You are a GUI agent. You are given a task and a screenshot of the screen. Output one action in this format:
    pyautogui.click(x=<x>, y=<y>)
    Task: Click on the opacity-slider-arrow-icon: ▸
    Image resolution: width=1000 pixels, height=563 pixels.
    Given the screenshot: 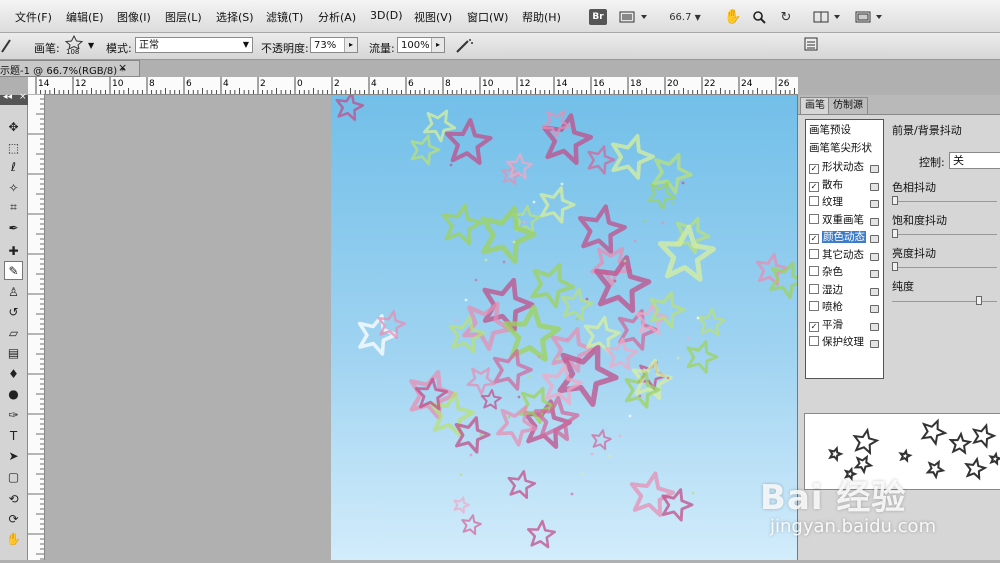 What is the action you would take?
    pyautogui.click(x=350, y=45)
    